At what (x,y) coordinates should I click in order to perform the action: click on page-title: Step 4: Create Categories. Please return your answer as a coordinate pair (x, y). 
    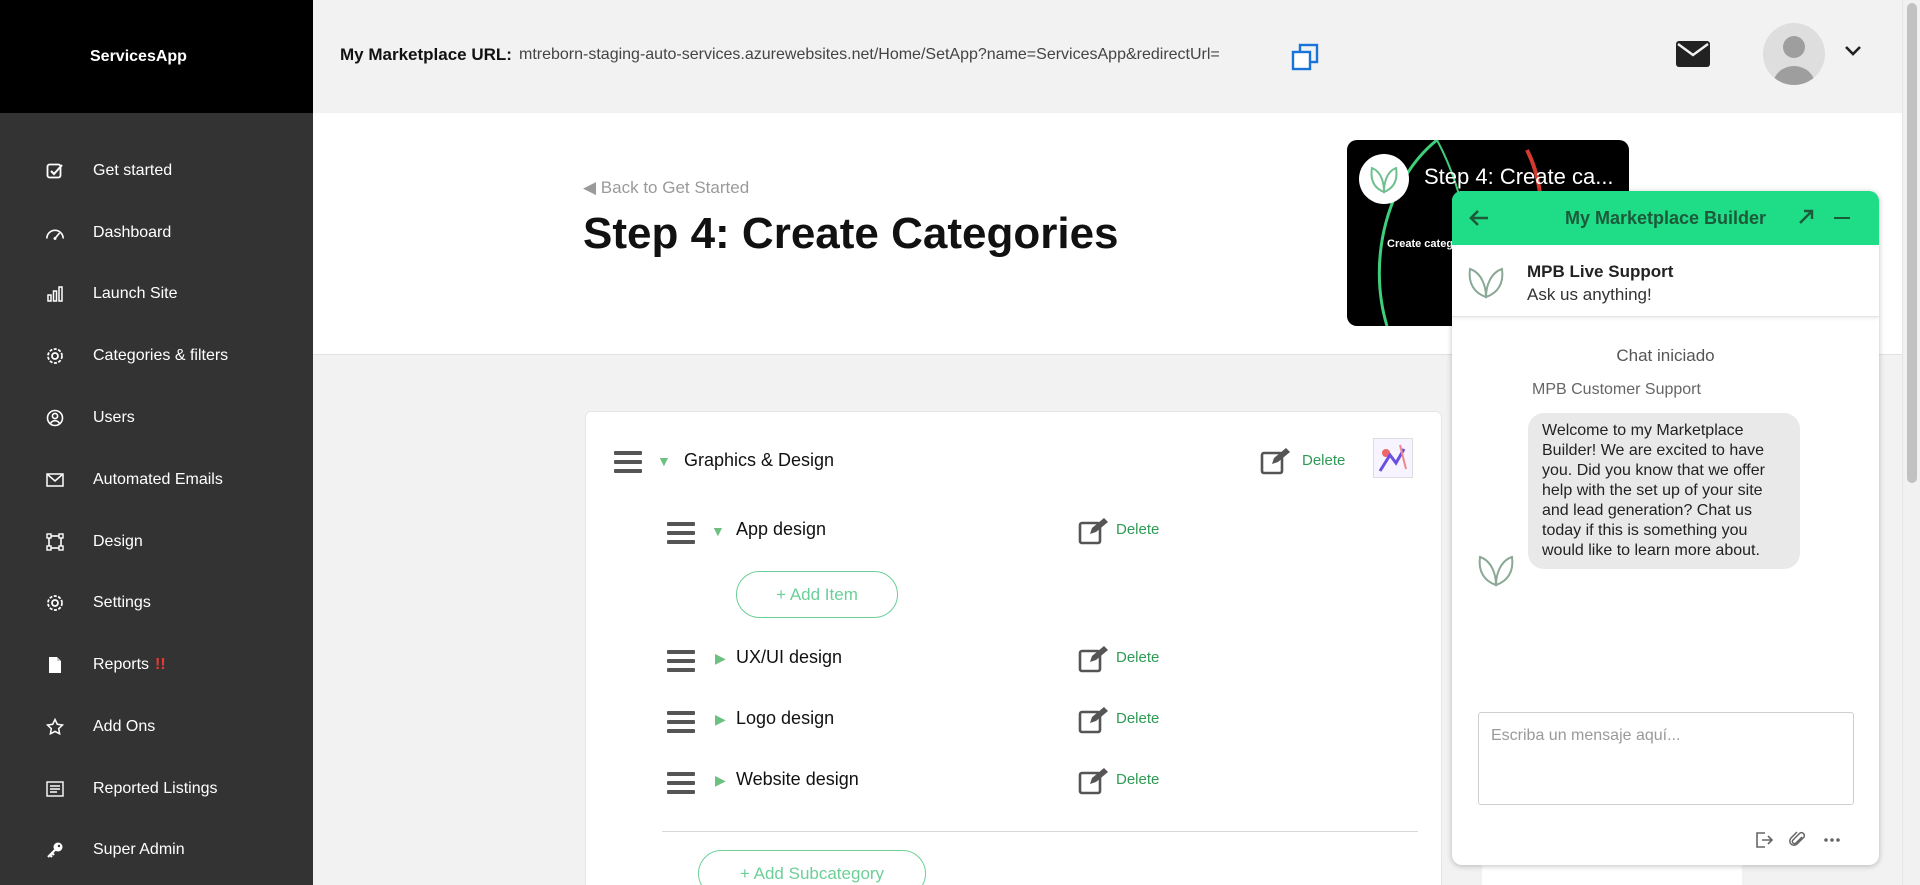
    Looking at the image, I should click on (851, 234).